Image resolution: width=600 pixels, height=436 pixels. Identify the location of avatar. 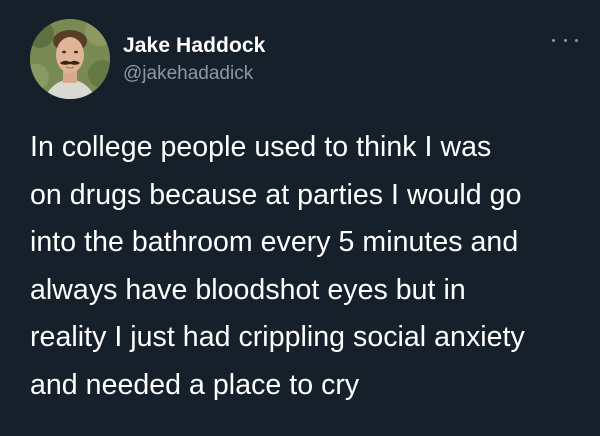
(70, 59).